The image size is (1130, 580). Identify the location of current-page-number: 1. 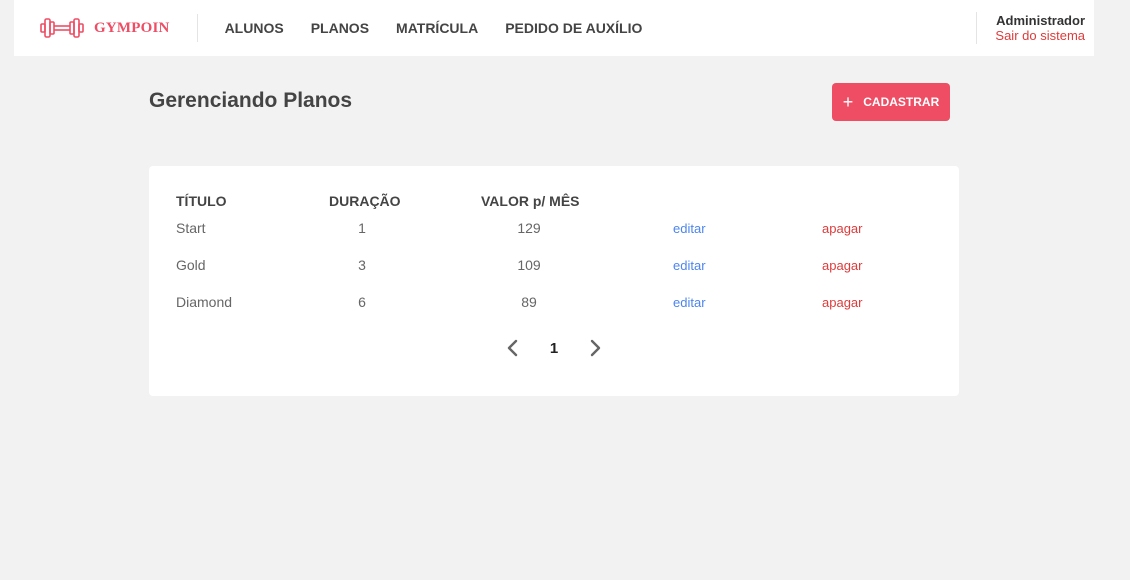
(554, 348).